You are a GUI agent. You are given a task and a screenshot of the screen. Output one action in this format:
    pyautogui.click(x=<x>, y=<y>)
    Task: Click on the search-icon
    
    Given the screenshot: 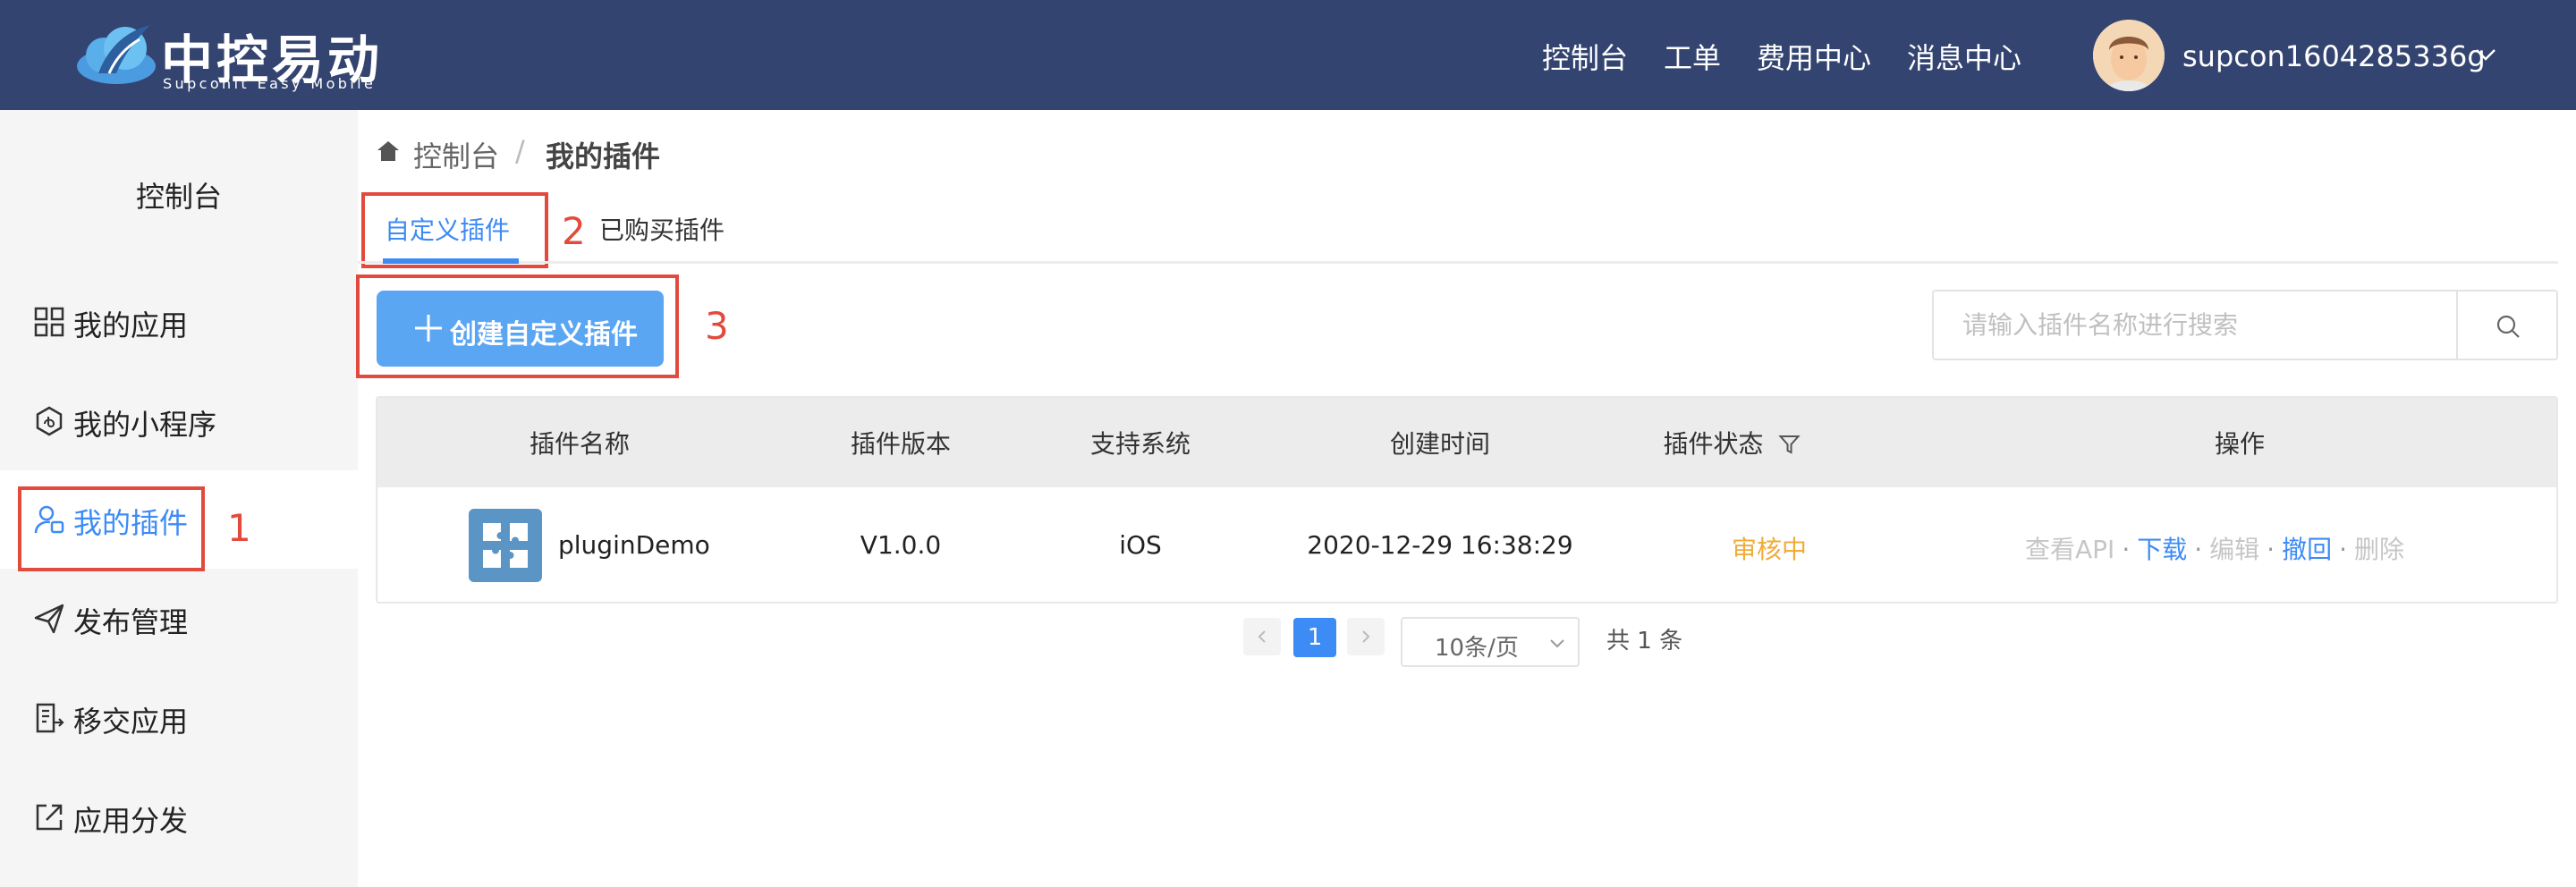 What is the action you would take?
    pyautogui.click(x=2508, y=327)
    